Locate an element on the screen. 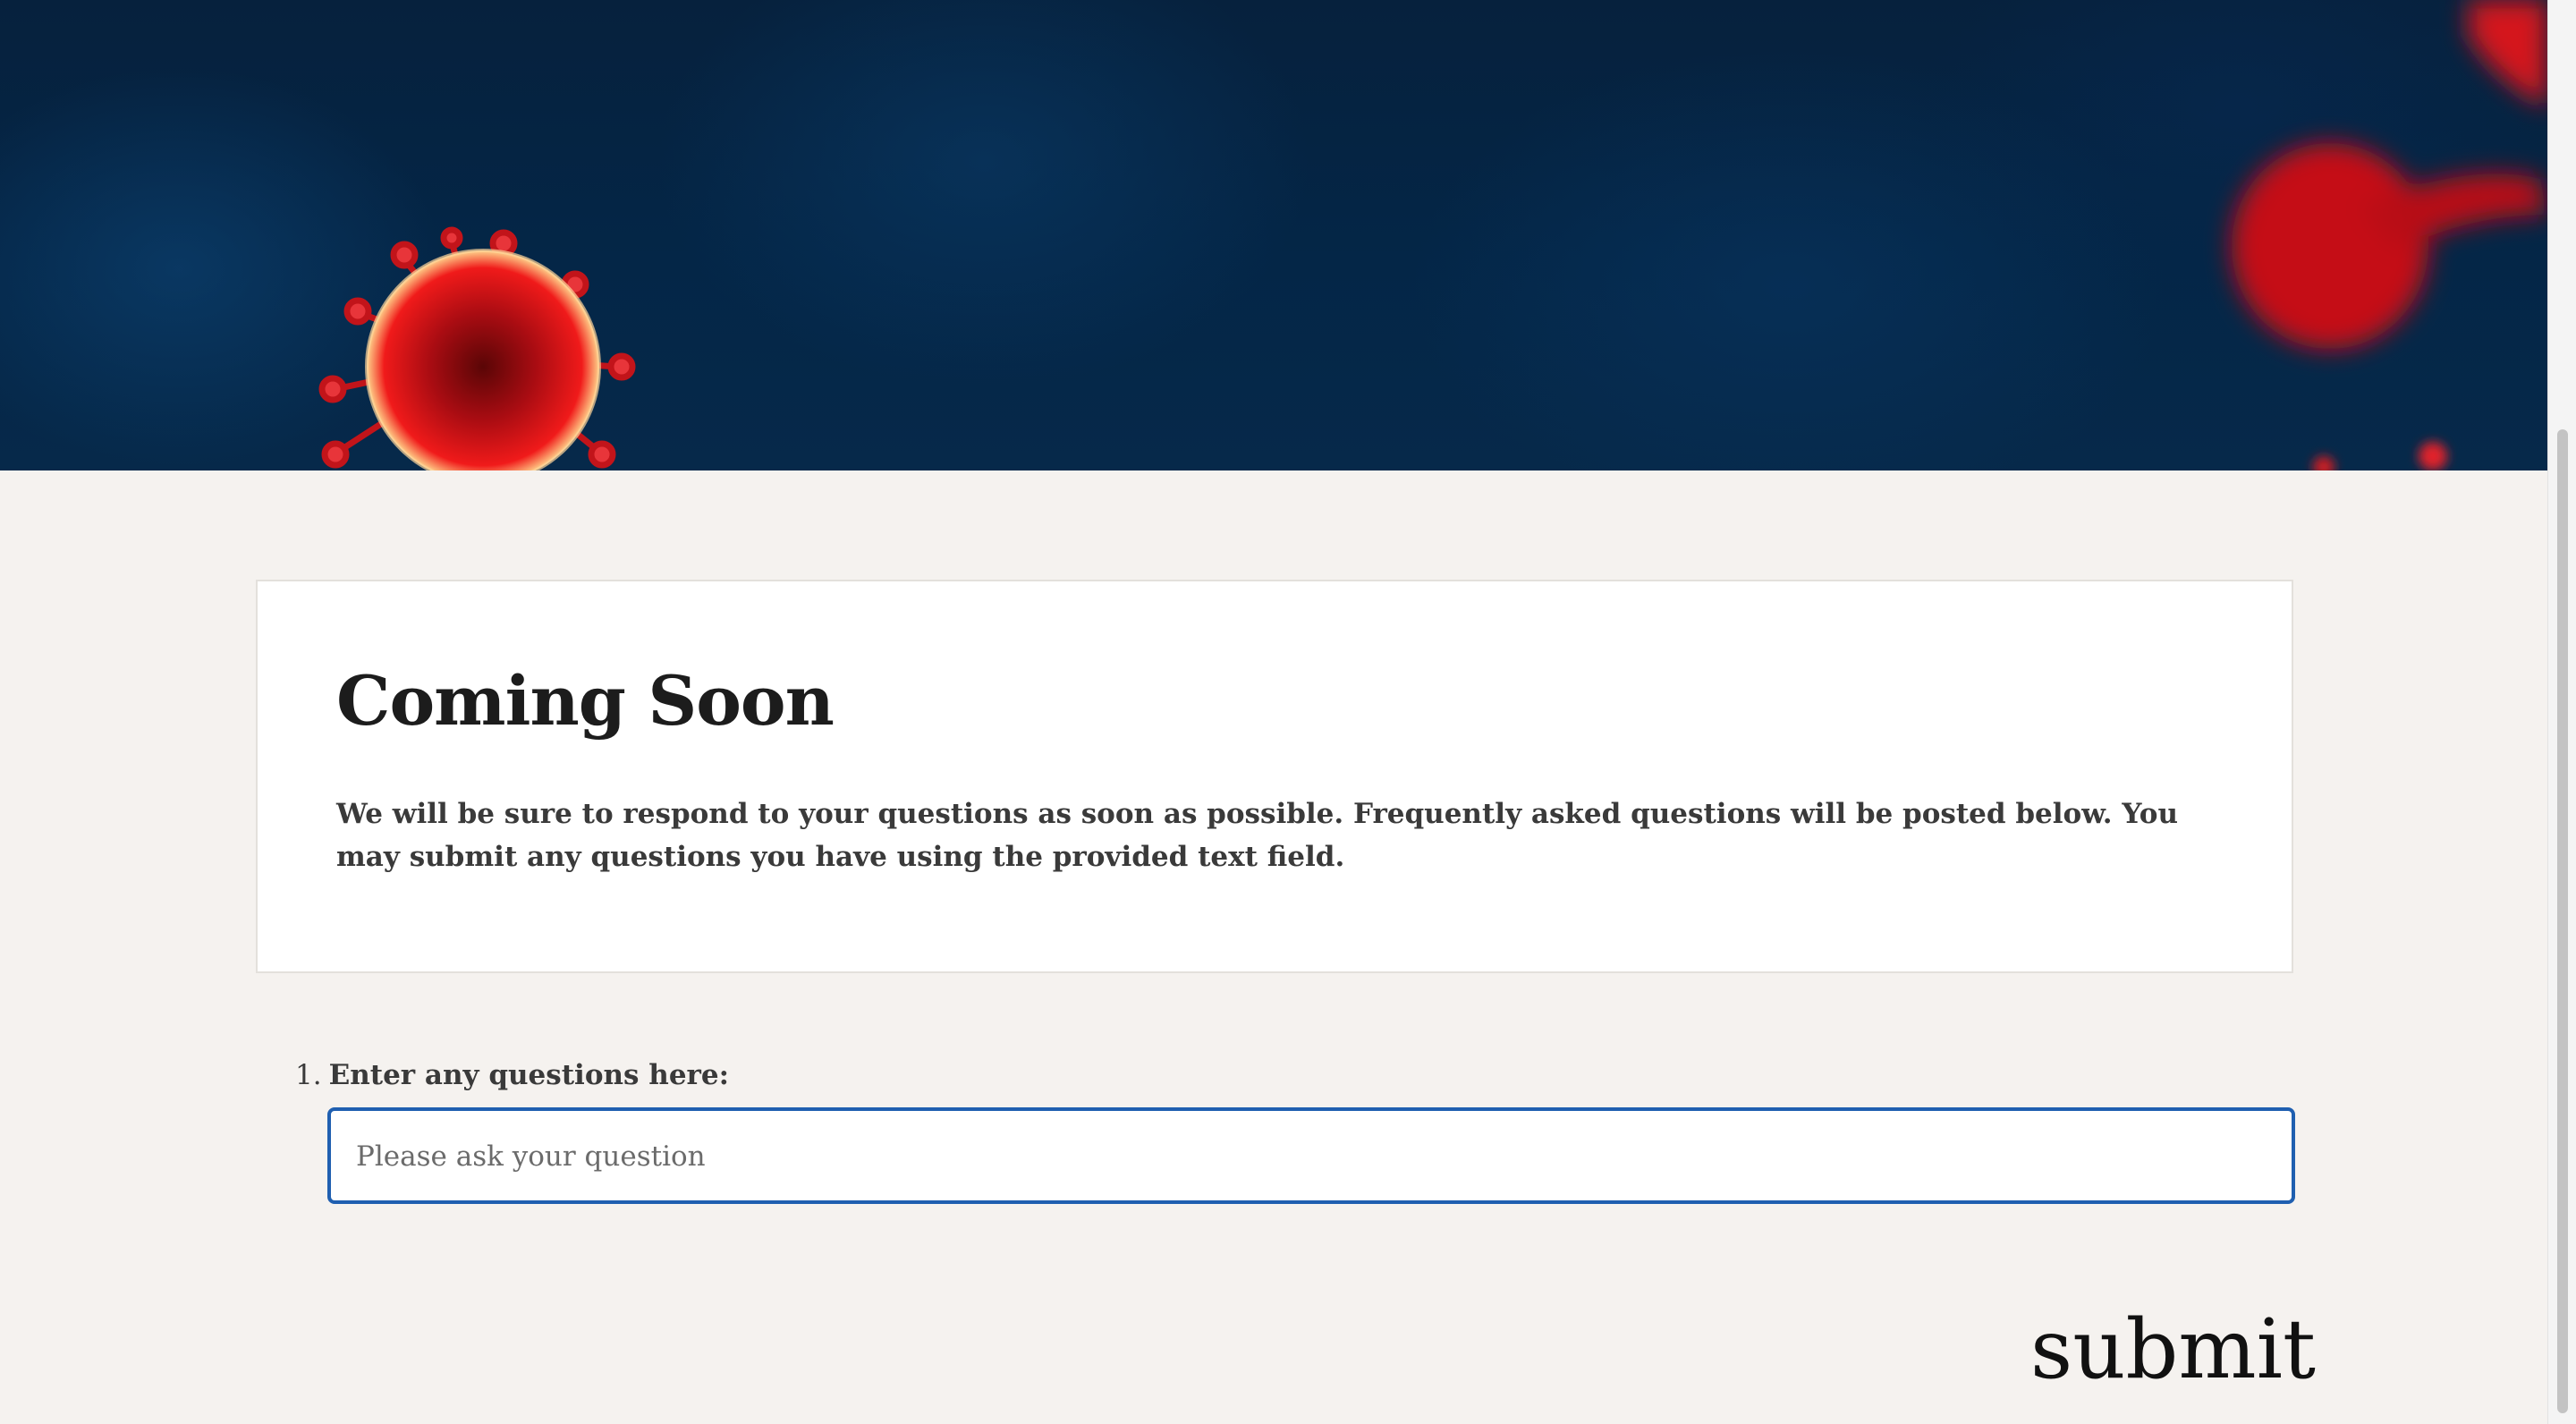 The image size is (2576, 1424). submit-button: submit is located at coordinates (2173, 1349).